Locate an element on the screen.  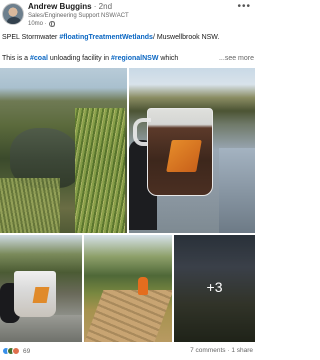
reactions-summary: 69 is located at coordinates (16, 351).